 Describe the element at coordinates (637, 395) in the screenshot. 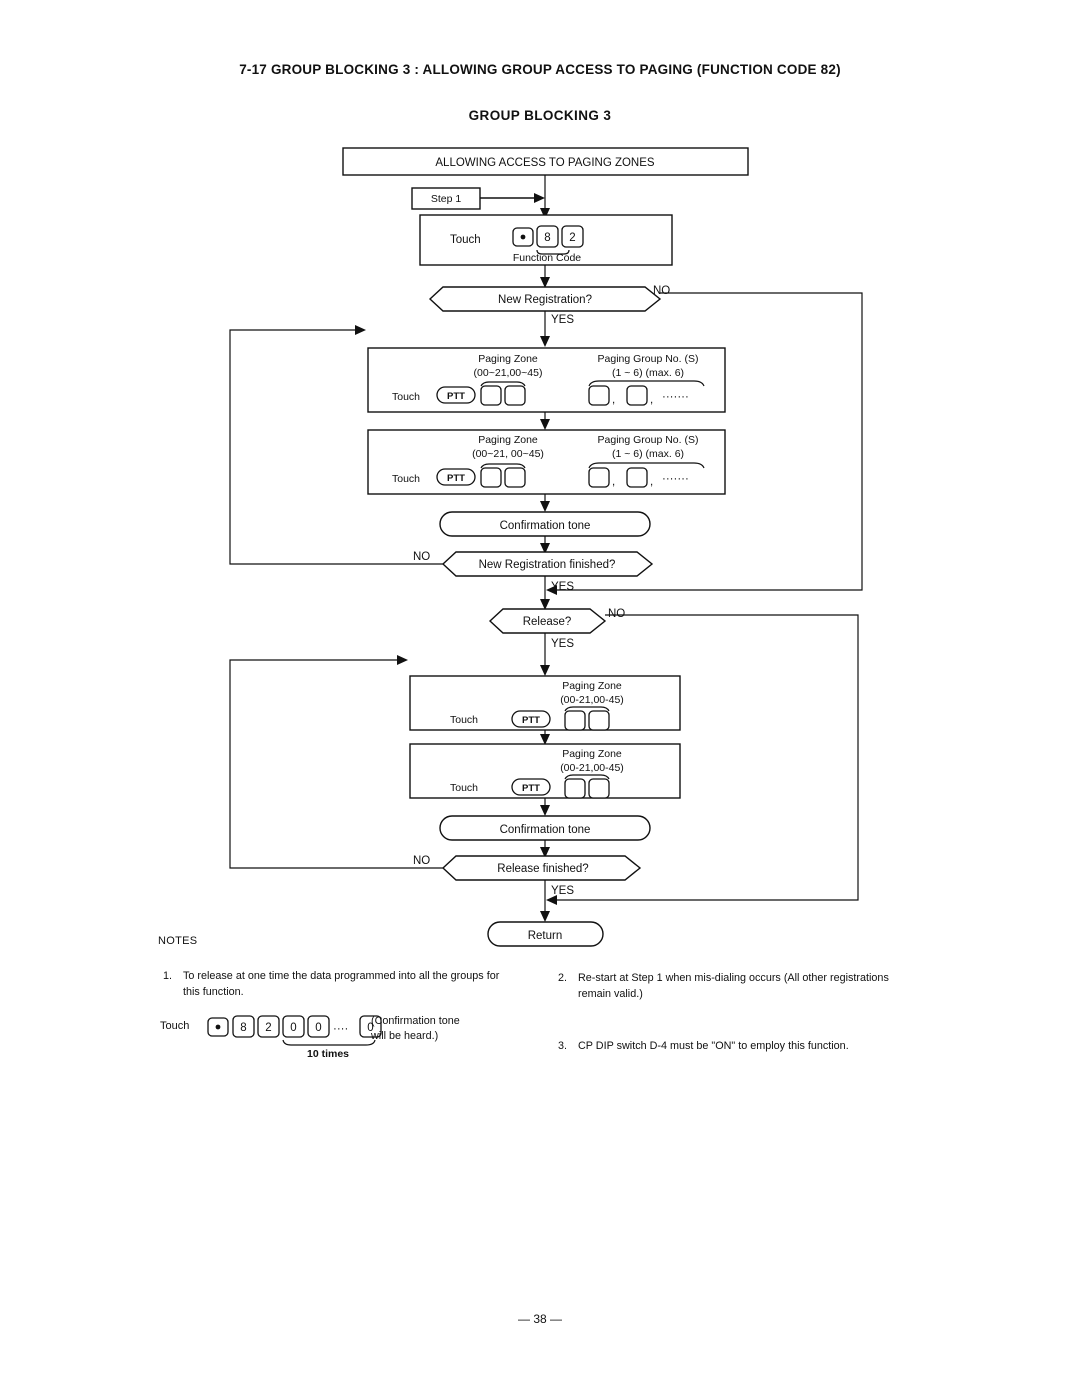

I see `group-digit-1b` at that location.